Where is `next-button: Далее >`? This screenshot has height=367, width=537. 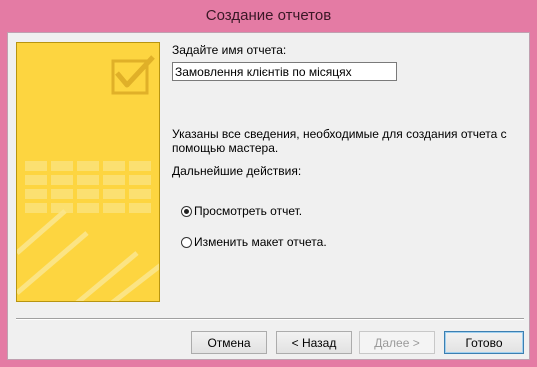 next-button: Далее > is located at coordinates (397, 342).